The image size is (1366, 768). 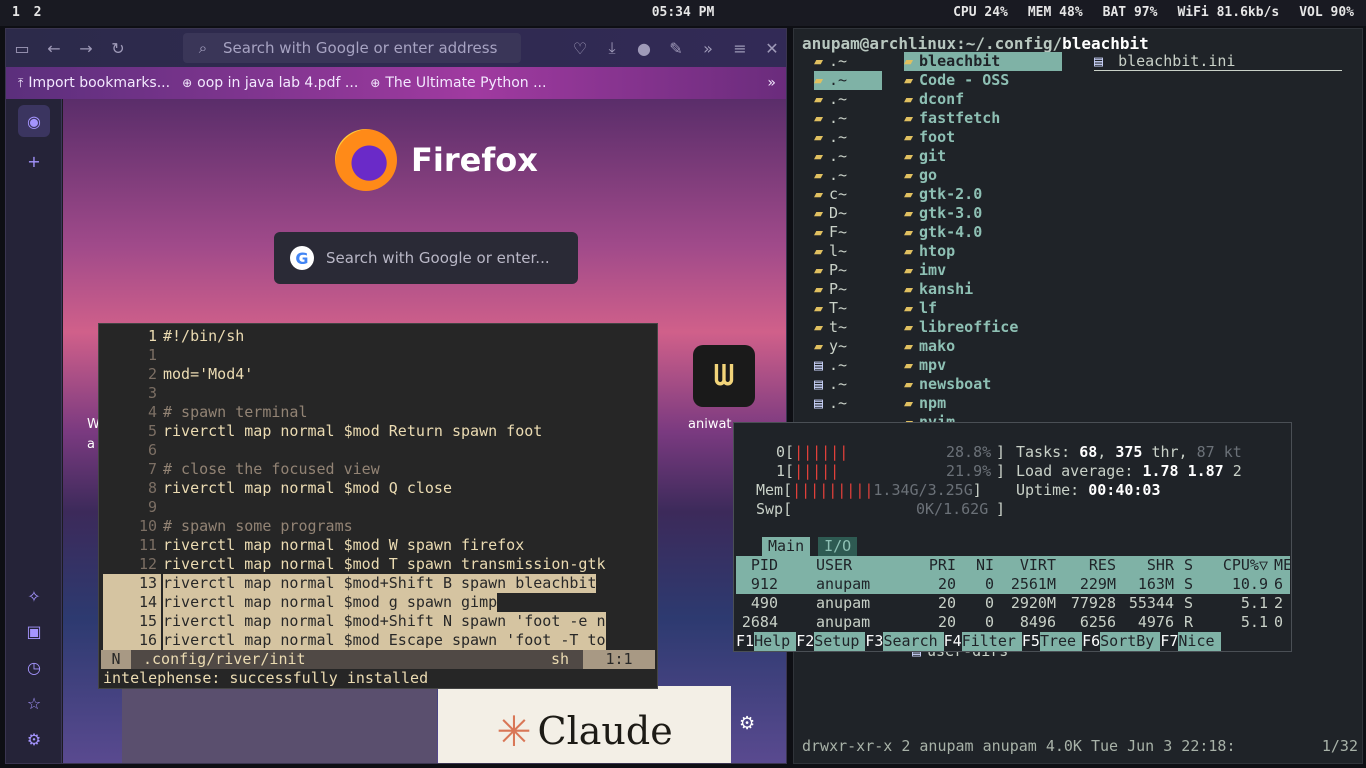 I want to click on shortcut-aniwatch: ᗯ, so click(x=724, y=376).